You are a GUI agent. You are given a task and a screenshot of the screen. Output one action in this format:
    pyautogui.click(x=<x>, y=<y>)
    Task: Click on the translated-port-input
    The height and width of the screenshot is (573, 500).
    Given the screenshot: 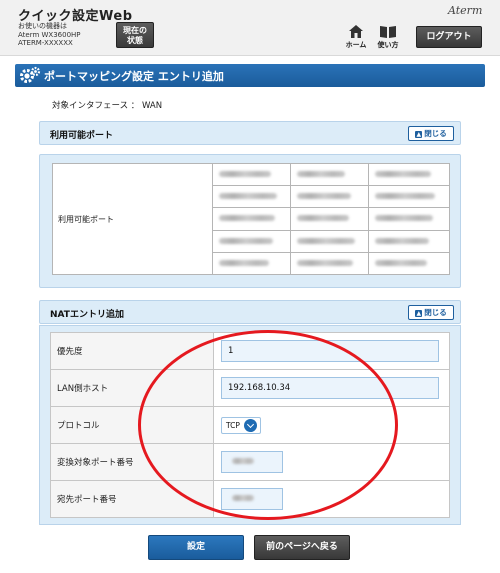 What is the action you would take?
    pyautogui.click(x=252, y=462)
    